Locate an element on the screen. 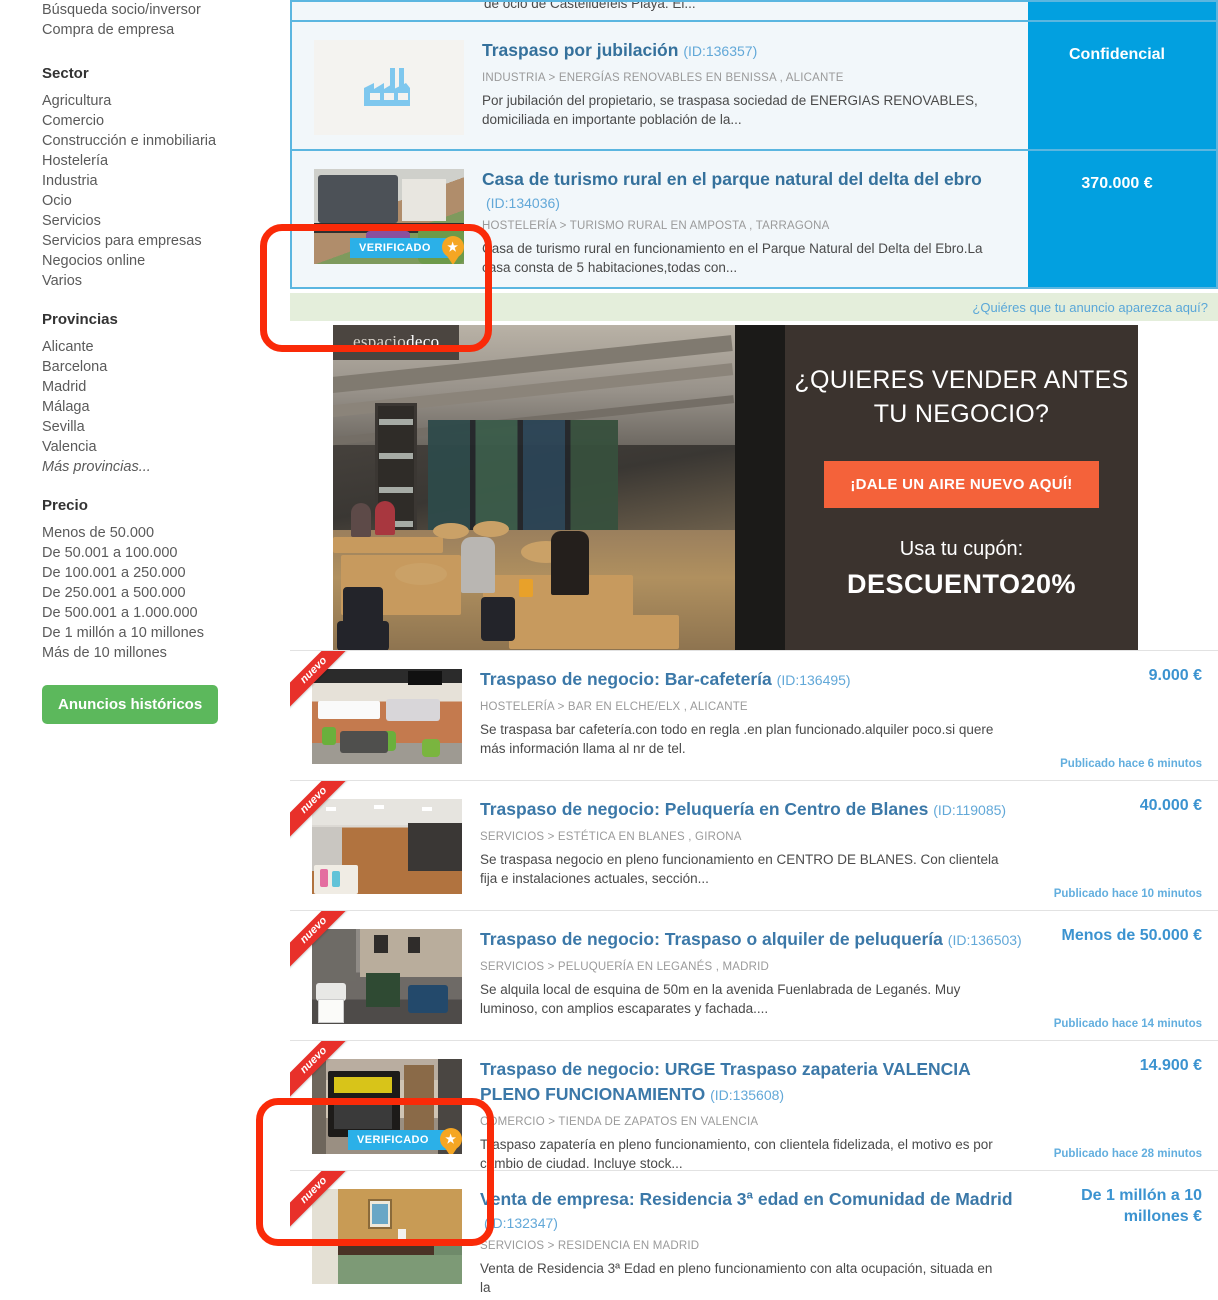 The width and height of the screenshot is (1218, 1300). anuncios-historicos-button: Anuncios históricos is located at coordinates (130, 704).